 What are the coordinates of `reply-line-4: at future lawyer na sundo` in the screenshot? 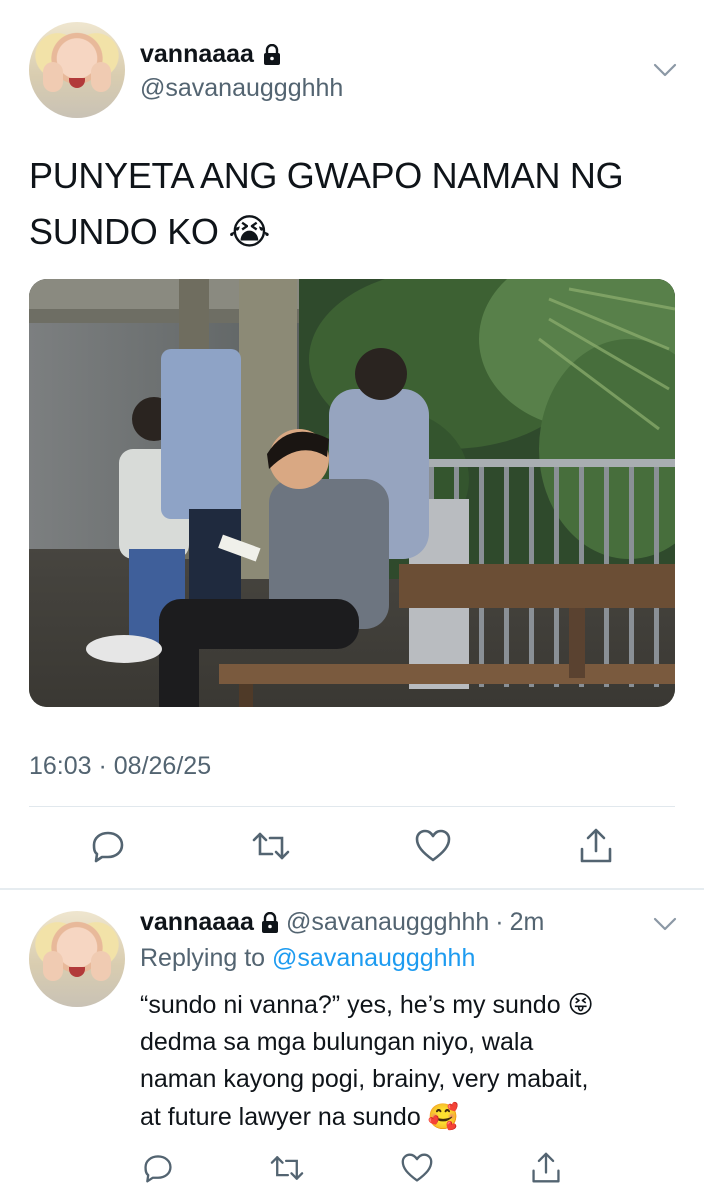 It's located at (280, 1117).